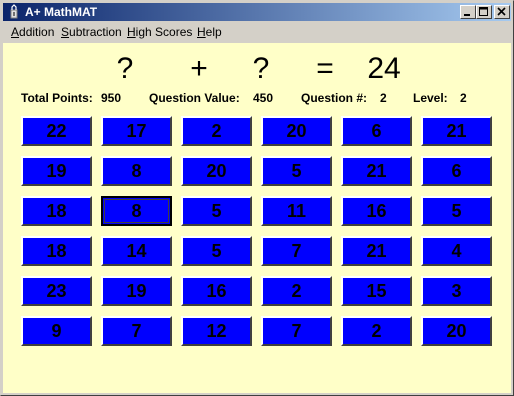 Image resolution: width=514 pixels, height=396 pixels. I want to click on app-icon, so click(14, 12).